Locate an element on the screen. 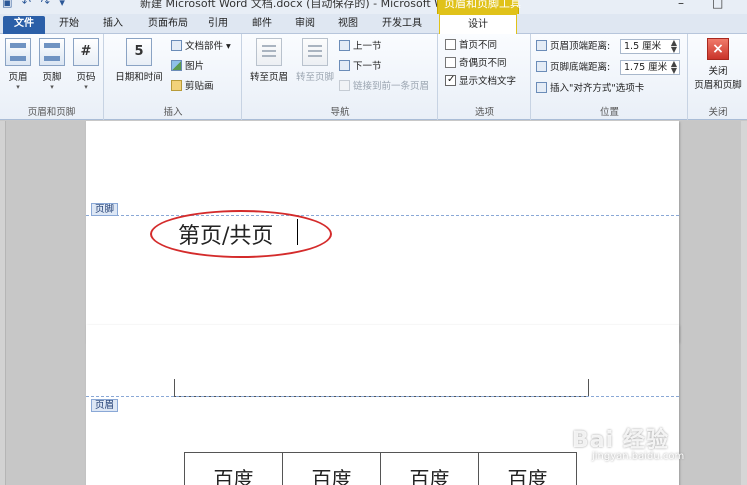 This screenshot has width=747, height=485. header-button-label: 页眉 is located at coordinates (18, 77).